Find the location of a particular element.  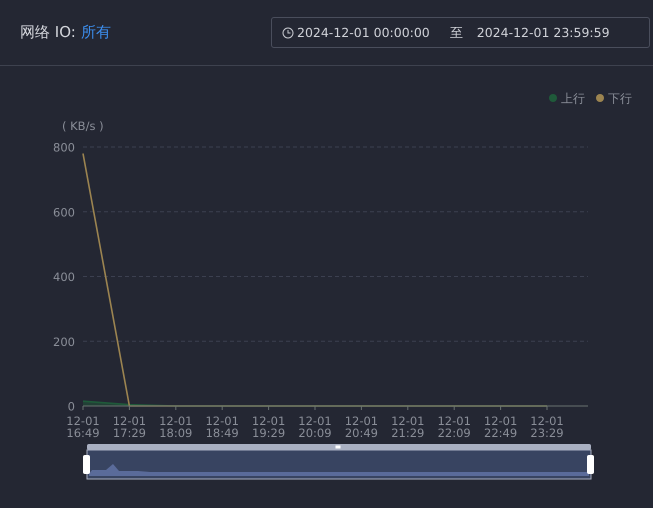

x-tick-label: 12-01 23:29 is located at coordinates (547, 427).